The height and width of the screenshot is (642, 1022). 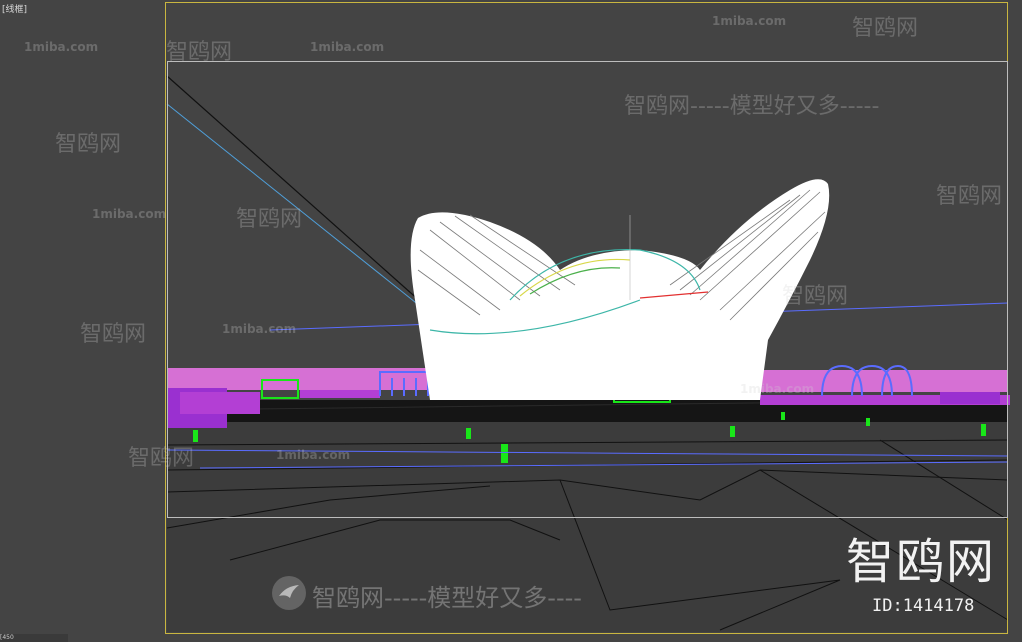 What do you see at coordinates (447, 598) in the screenshot?
I see `watermark-bottom-slogan: 智鸥网-----模型好又多----` at bounding box center [447, 598].